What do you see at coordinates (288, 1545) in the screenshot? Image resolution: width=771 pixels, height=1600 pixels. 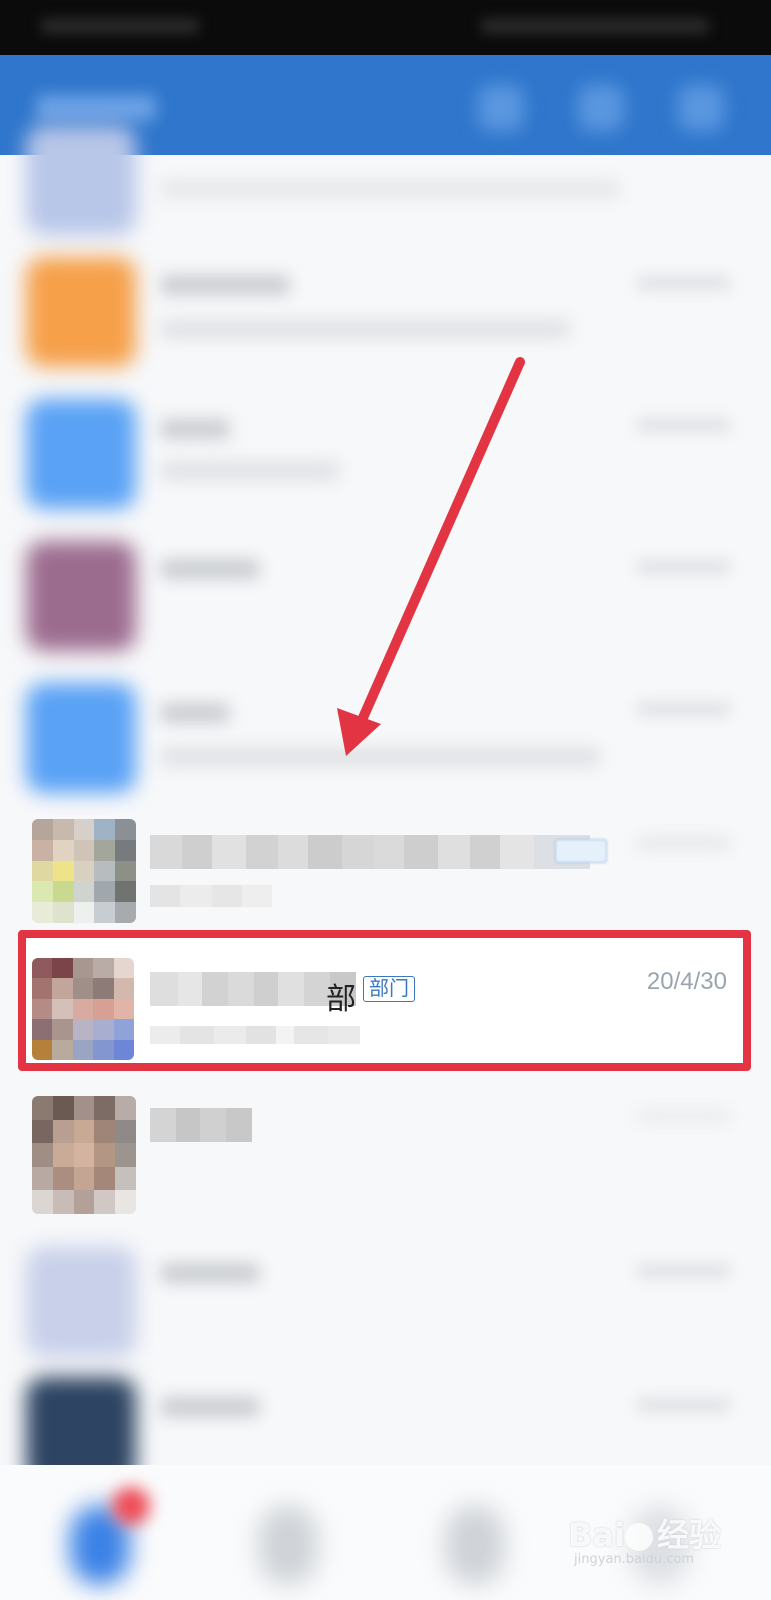 I see `tab-contacts` at bounding box center [288, 1545].